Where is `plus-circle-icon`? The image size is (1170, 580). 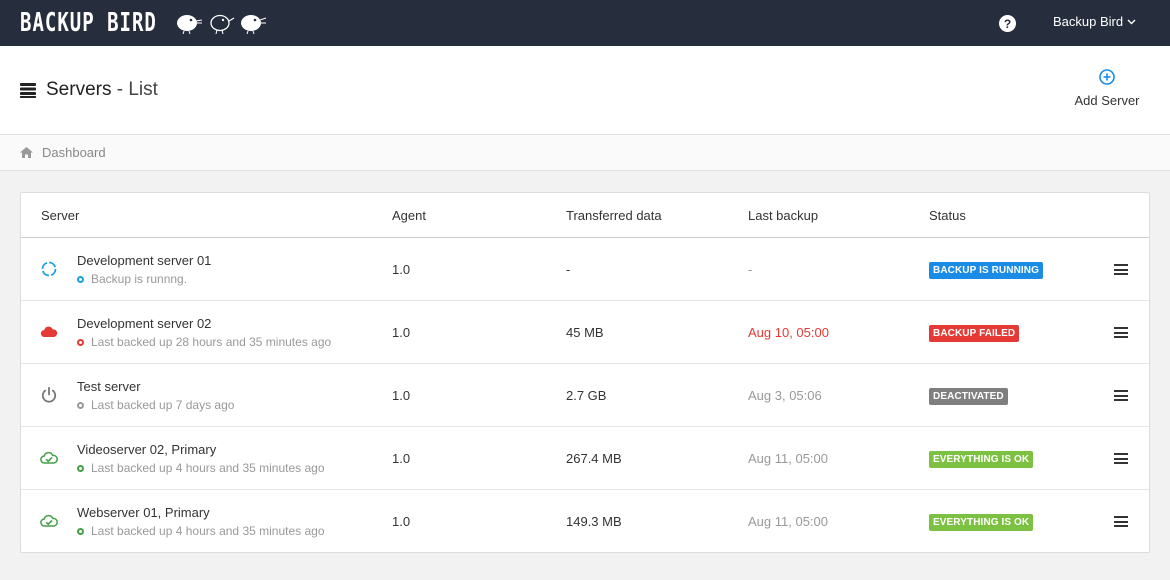 plus-circle-icon is located at coordinates (1107, 77).